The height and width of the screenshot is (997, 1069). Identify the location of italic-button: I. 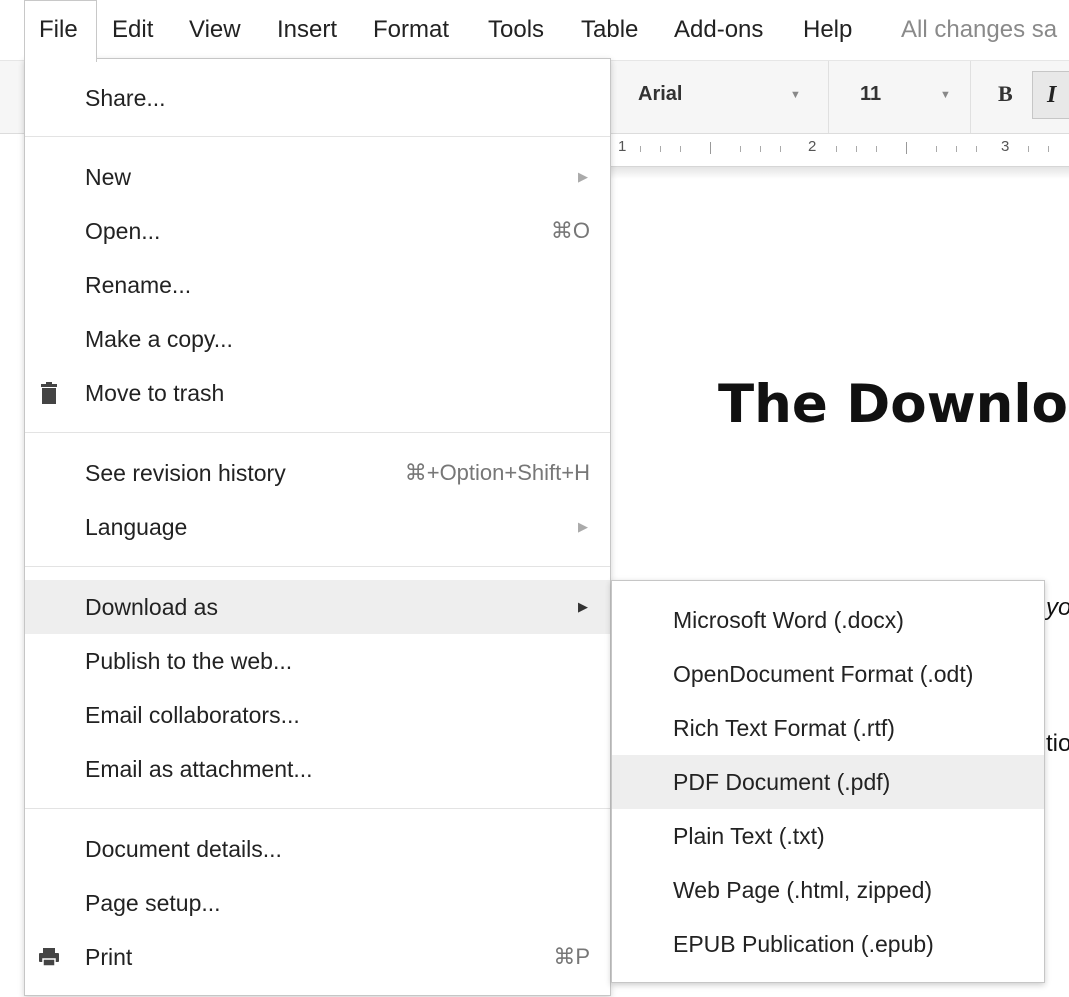
(1050, 95).